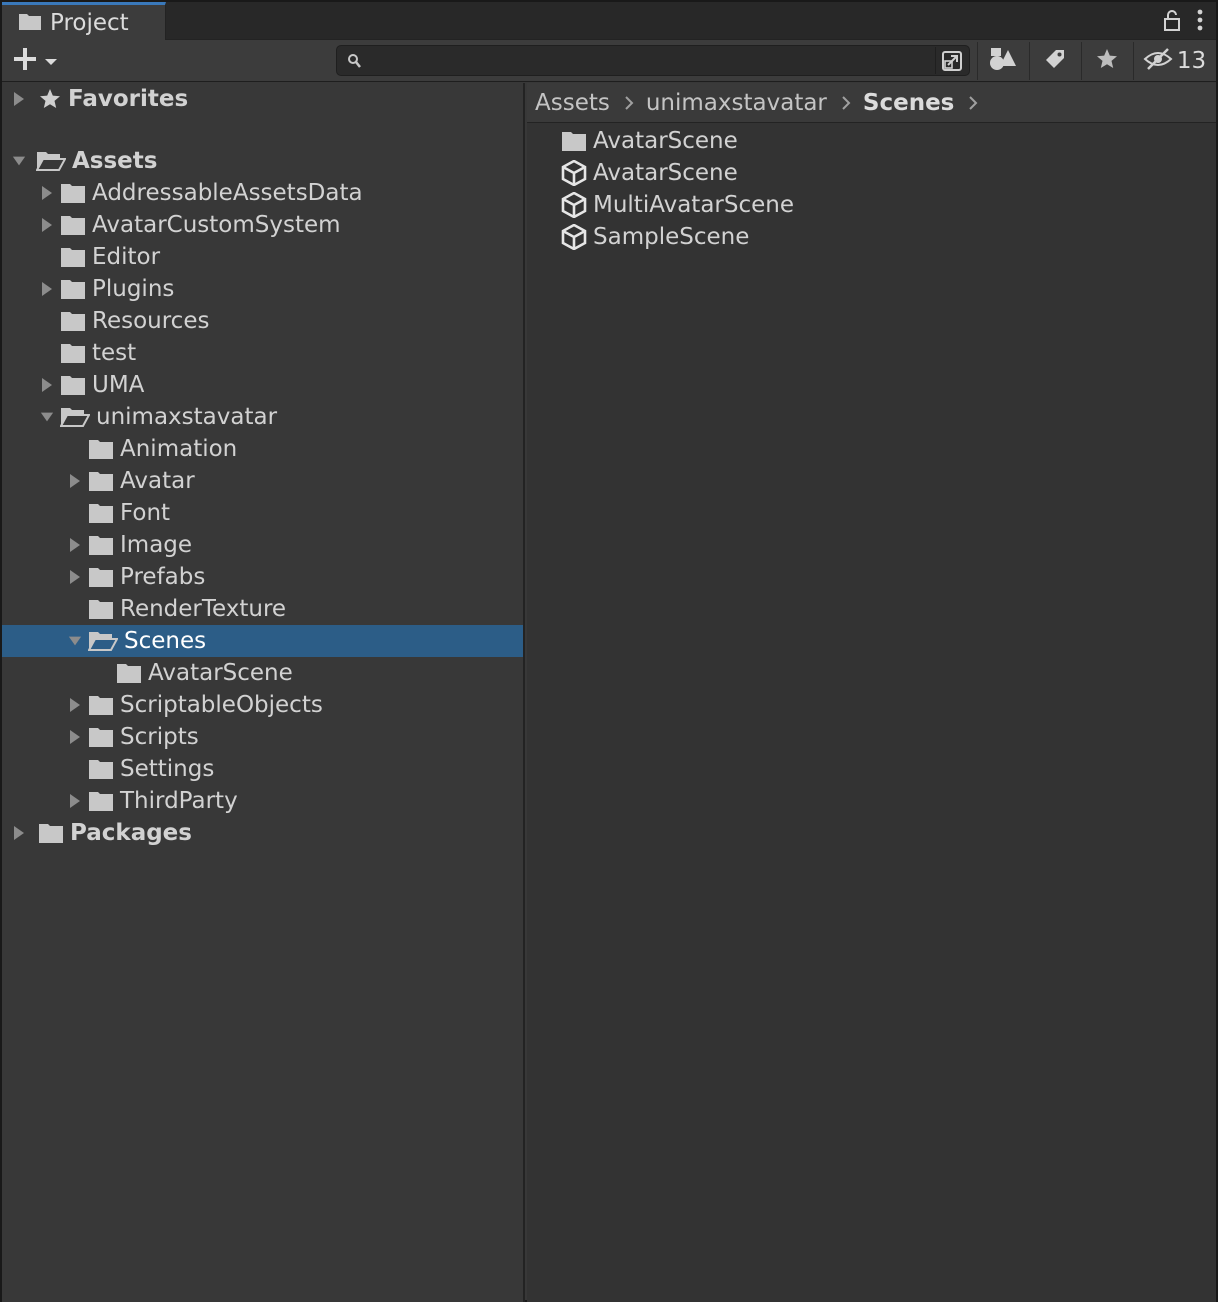 The width and height of the screenshot is (1218, 1302). What do you see at coordinates (262, 321) in the screenshot?
I see `tree-item: Resources` at bounding box center [262, 321].